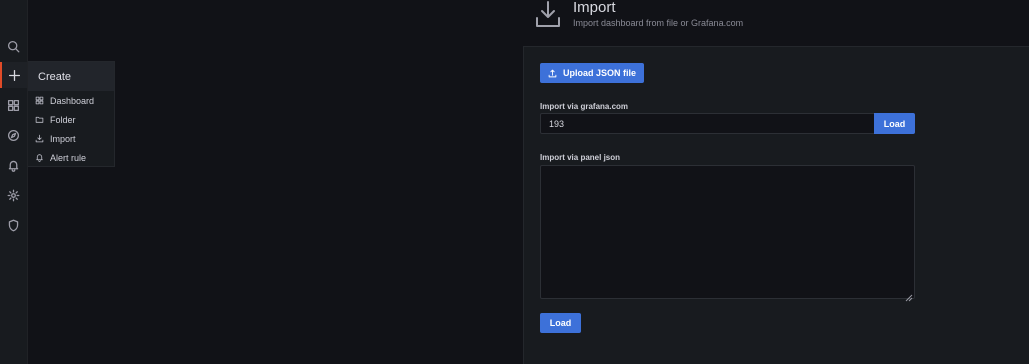 The height and width of the screenshot is (364, 1029). What do you see at coordinates (552, 73) in the screenshot?
I see `upload-icon` at bounding box center [552, 73].